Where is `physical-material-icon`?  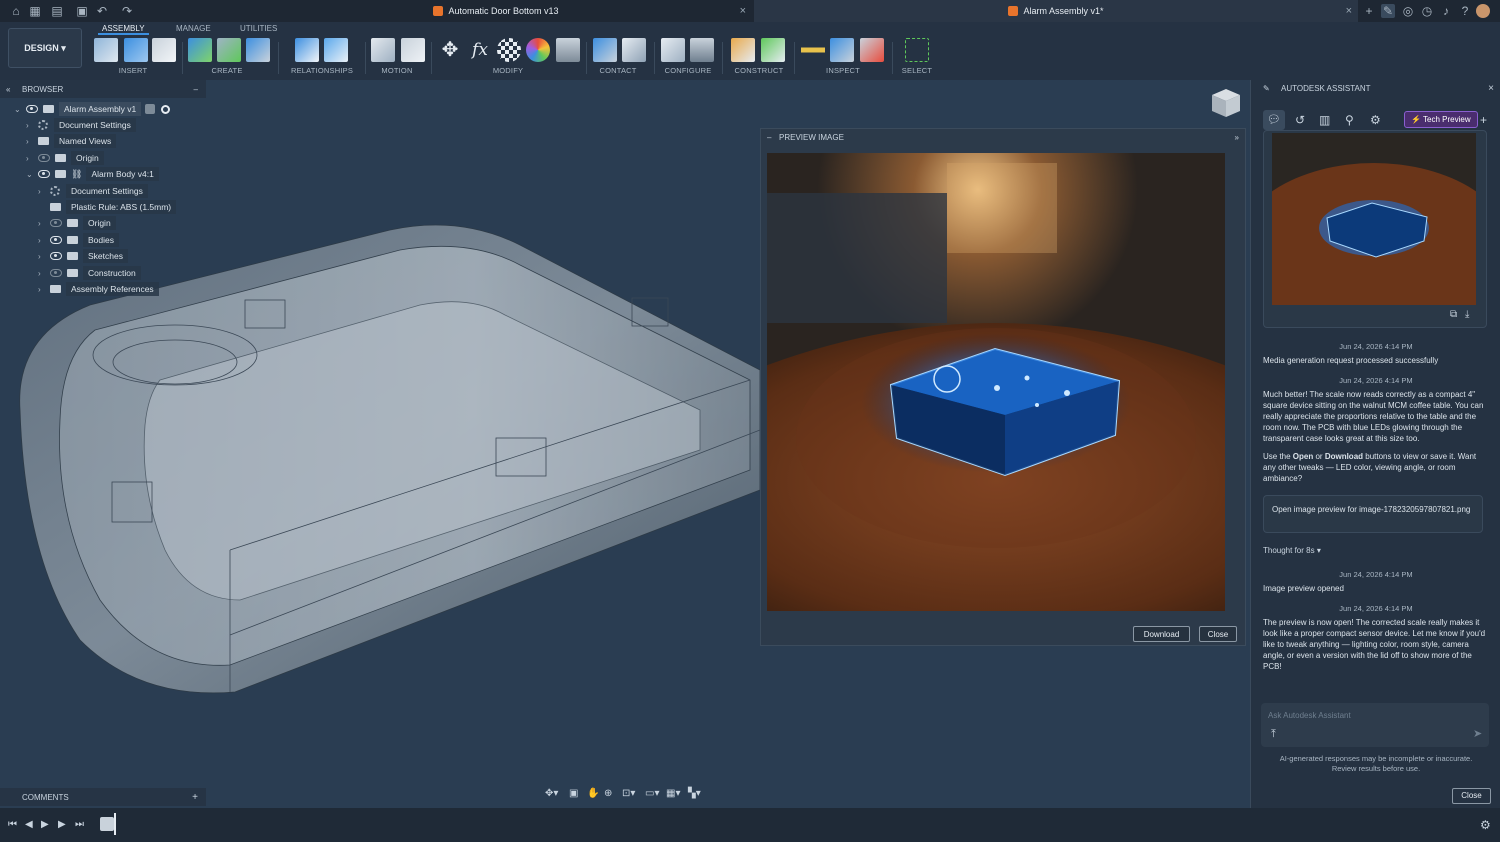
physical-material-icon is located at coordinates (538, 50).